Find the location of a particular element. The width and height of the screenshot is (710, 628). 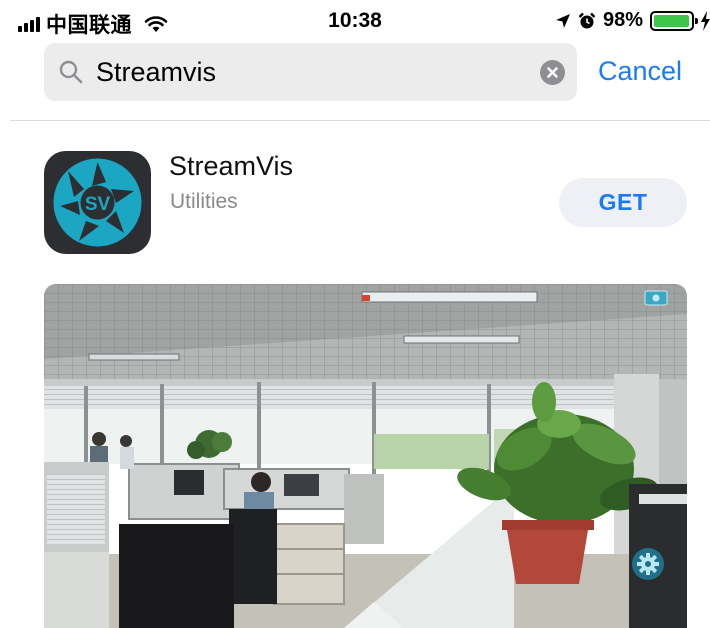

search-field is located at coordinates (310, 72).